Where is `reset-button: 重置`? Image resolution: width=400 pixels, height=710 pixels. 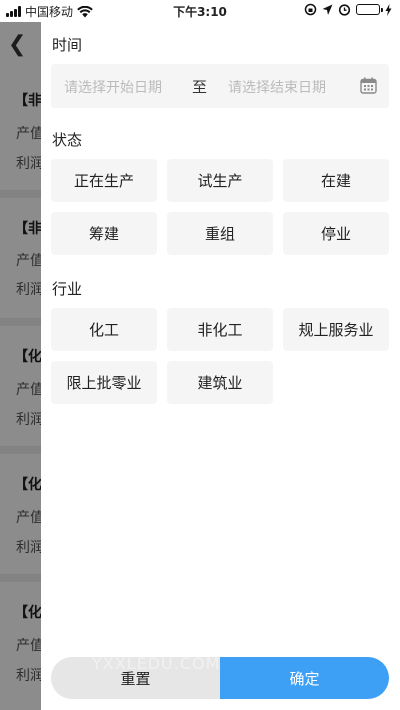
reset-button: 重置 is located at coordinates (135, 678).